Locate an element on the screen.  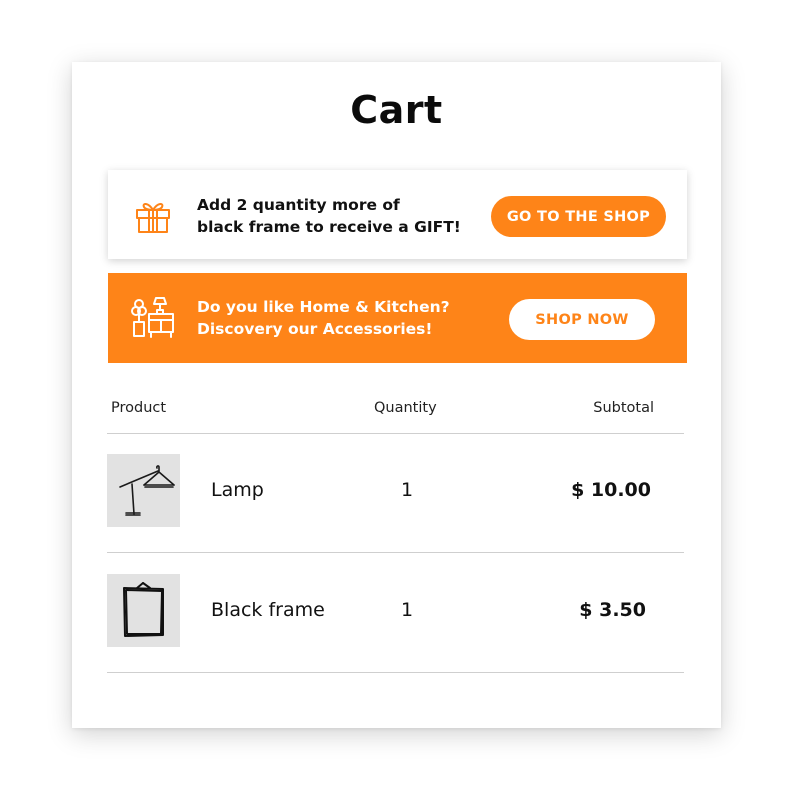
cart-row: Lamp 1 $ 10.00 is located at coordinates (395, 491).